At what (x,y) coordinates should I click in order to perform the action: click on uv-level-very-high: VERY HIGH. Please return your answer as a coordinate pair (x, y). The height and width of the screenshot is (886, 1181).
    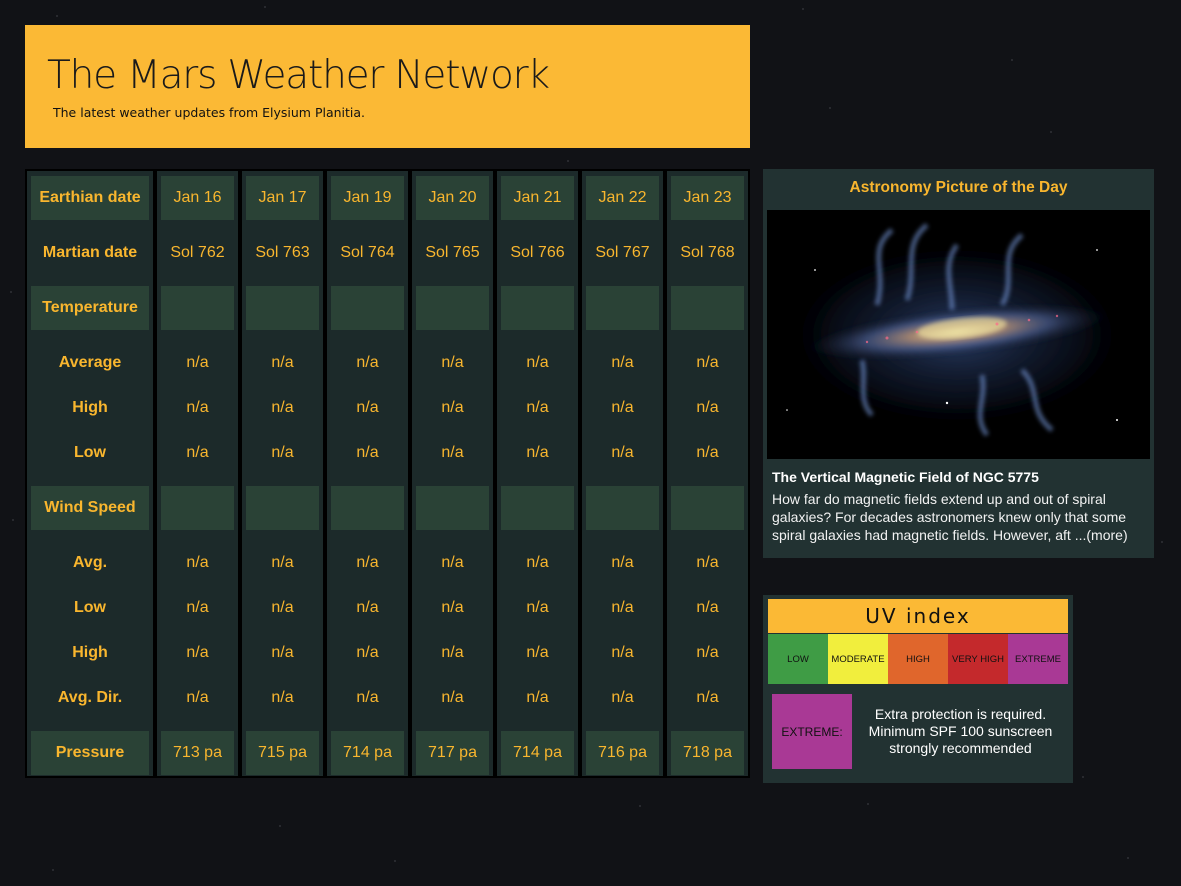
    Looking at the image, I should click on (978, 659).